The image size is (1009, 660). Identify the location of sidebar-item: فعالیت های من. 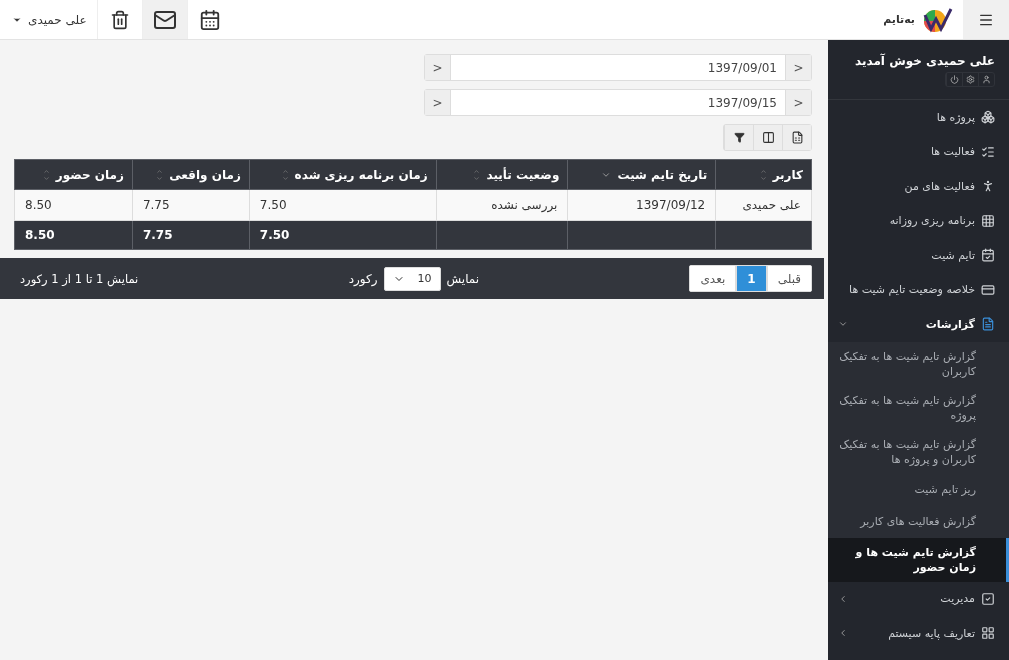
(918, 186).